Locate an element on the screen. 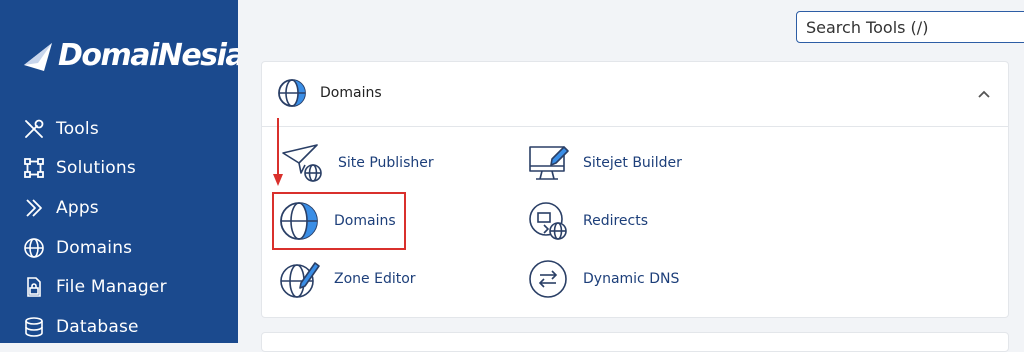  dynamic-dns-icon is located at coordinates (548, 279).